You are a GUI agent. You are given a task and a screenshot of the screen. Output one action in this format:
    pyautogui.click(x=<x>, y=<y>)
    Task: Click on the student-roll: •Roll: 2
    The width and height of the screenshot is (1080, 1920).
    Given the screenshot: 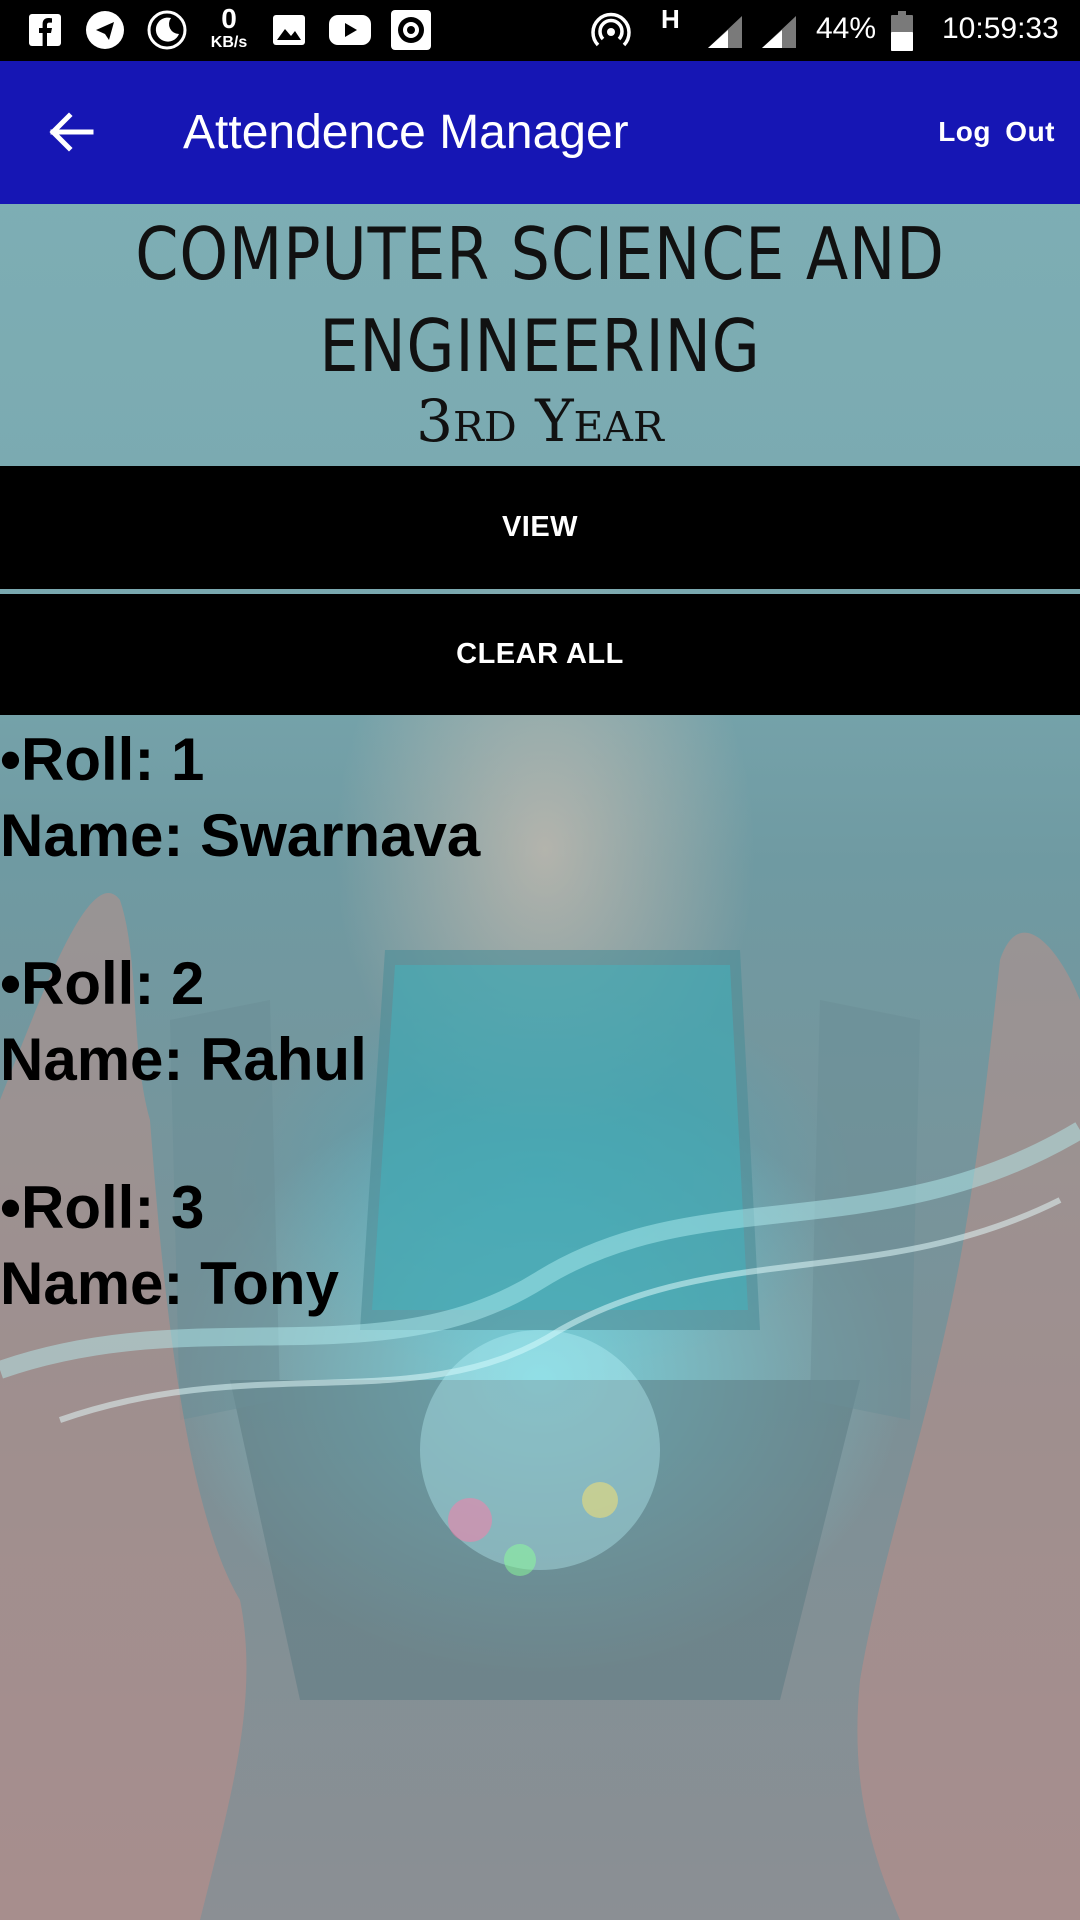 What is the action you would take?
    pyautogui.click(x=102, y=983)
    